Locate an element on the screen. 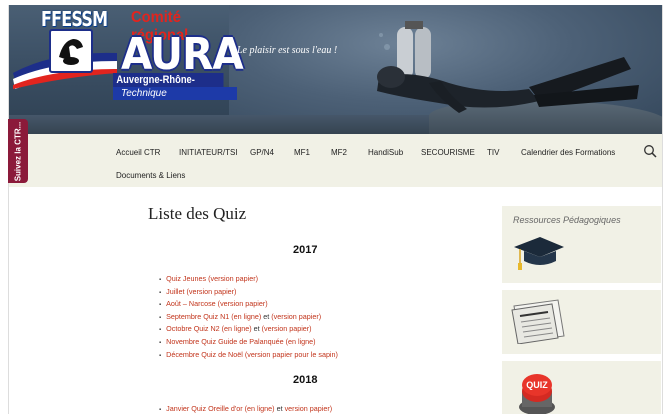  nav-item-initiateur: INITIATEUR/TSI is located at coordinates (208, 152).